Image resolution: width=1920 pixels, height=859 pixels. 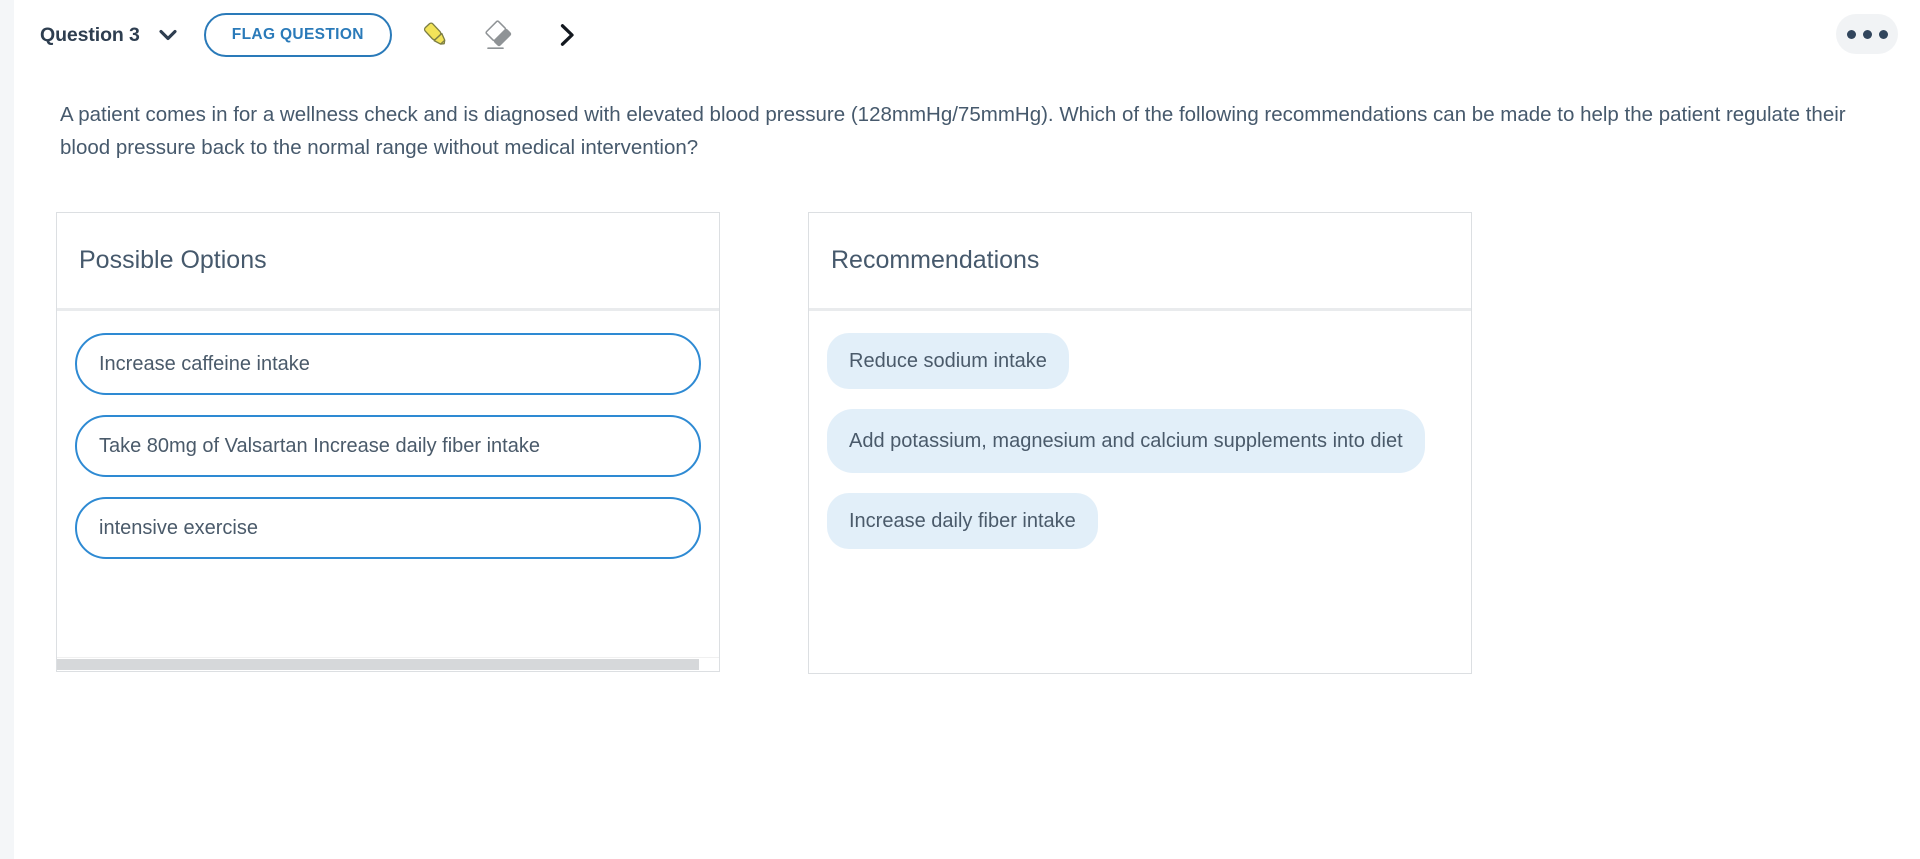 I want to click on recommendation-label: Increase daily fiber intake, so click(x=962, y=521).